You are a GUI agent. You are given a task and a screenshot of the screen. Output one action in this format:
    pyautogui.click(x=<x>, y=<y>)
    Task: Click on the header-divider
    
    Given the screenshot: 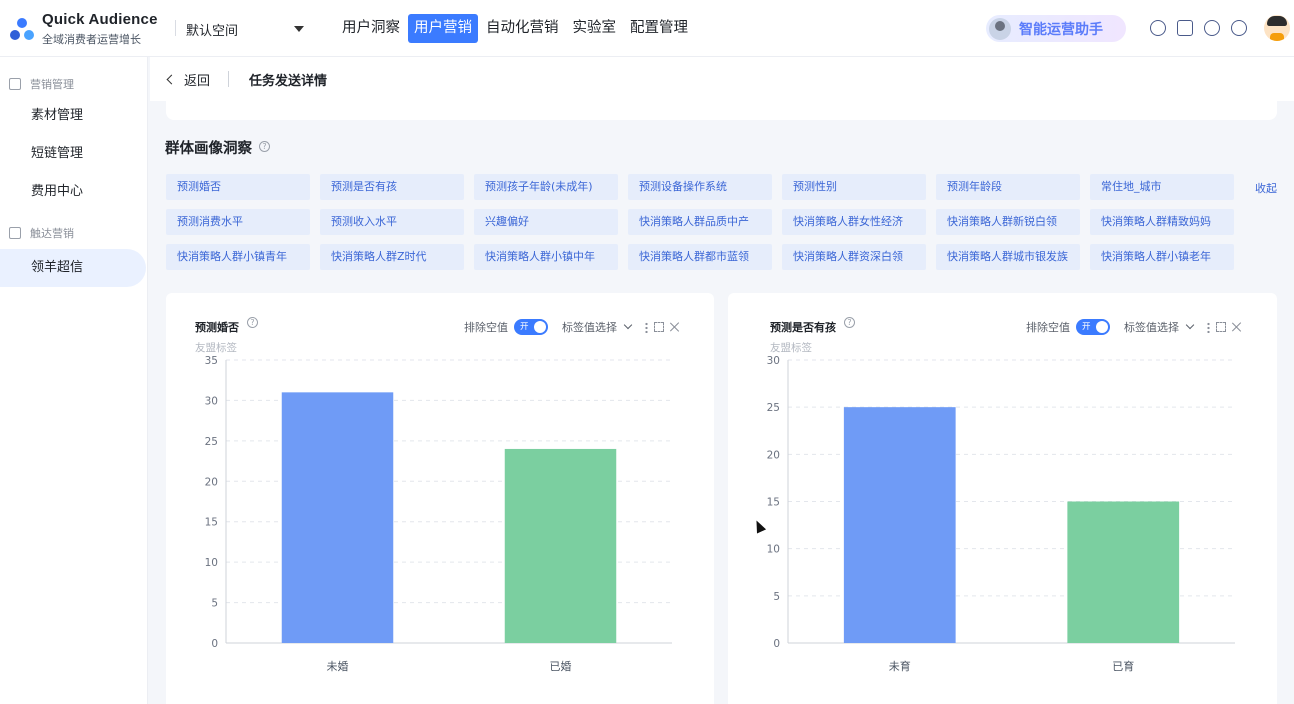 What is the action you would take?
    pyautogui.click(x=175, y=28)
    